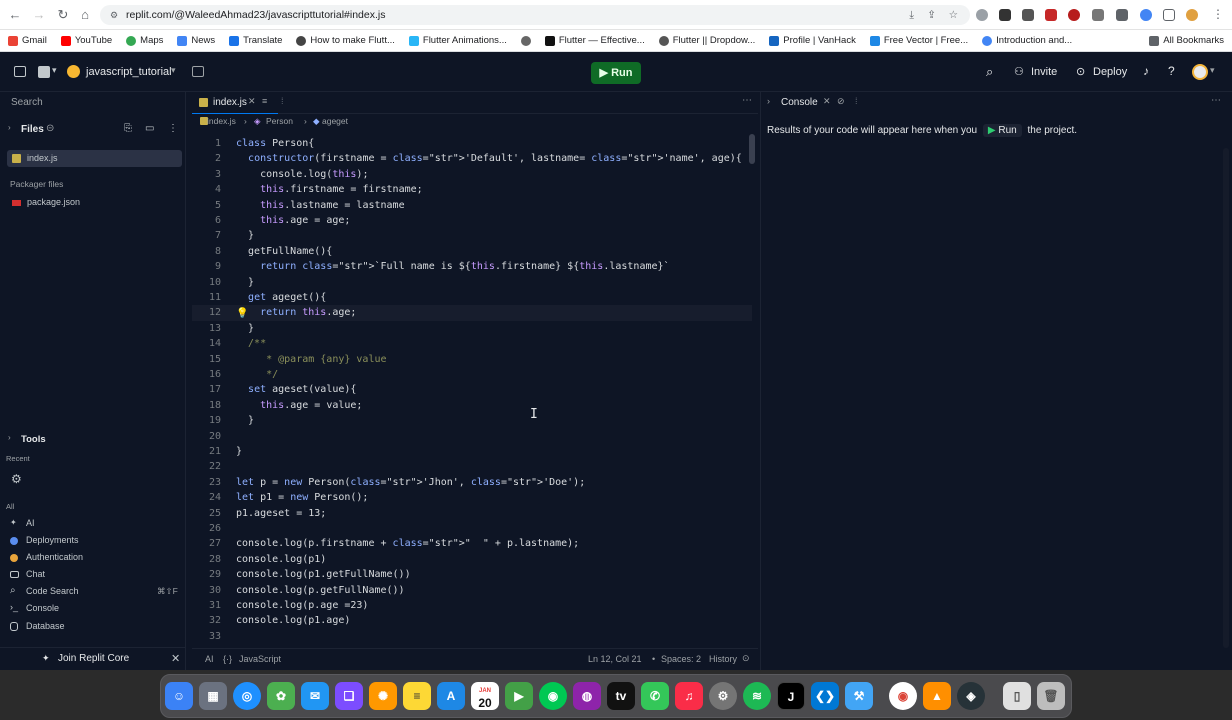 The height and width of the screenshot is (720, 1232). What do you see at coordinates (1169, 15) in the screenshot?
I see `sidepanel-icon` at bounding box center [1169, 15].